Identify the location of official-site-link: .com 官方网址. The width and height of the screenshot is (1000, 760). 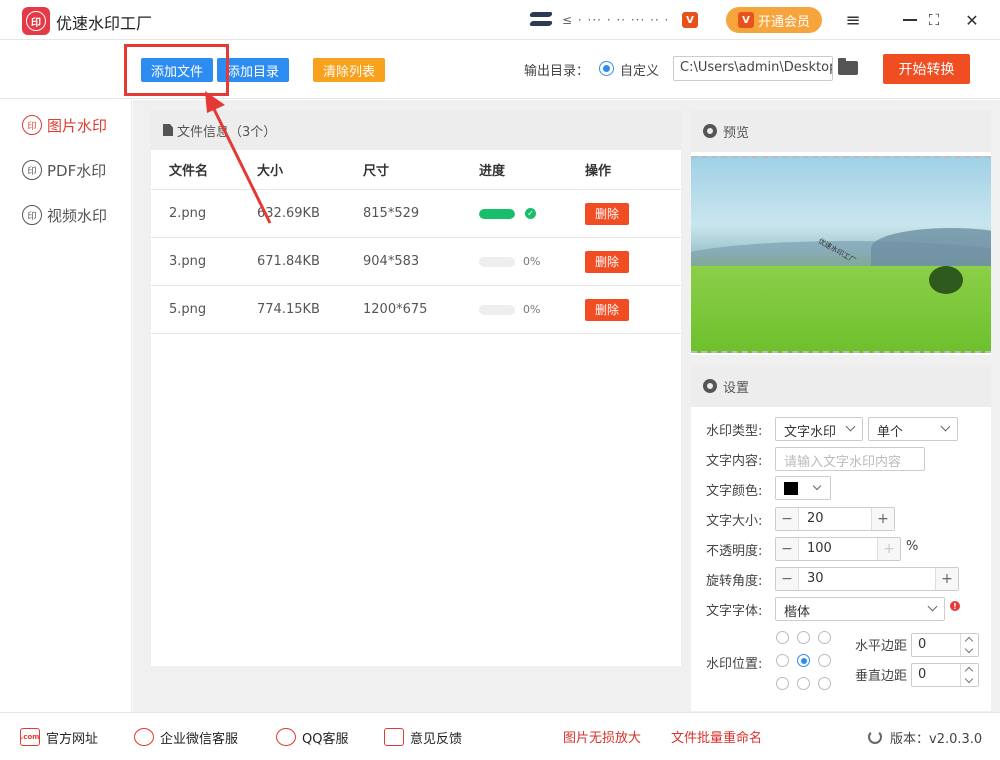
(59, 737).